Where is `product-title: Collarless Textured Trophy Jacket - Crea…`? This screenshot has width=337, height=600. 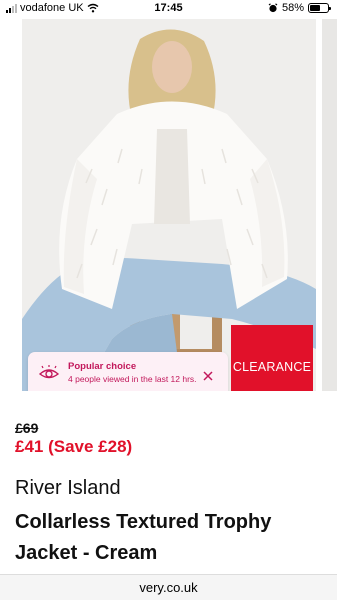 product-title: Collarless Textured Trophy Jacket - Crea… is located at coordinates (143, 537).